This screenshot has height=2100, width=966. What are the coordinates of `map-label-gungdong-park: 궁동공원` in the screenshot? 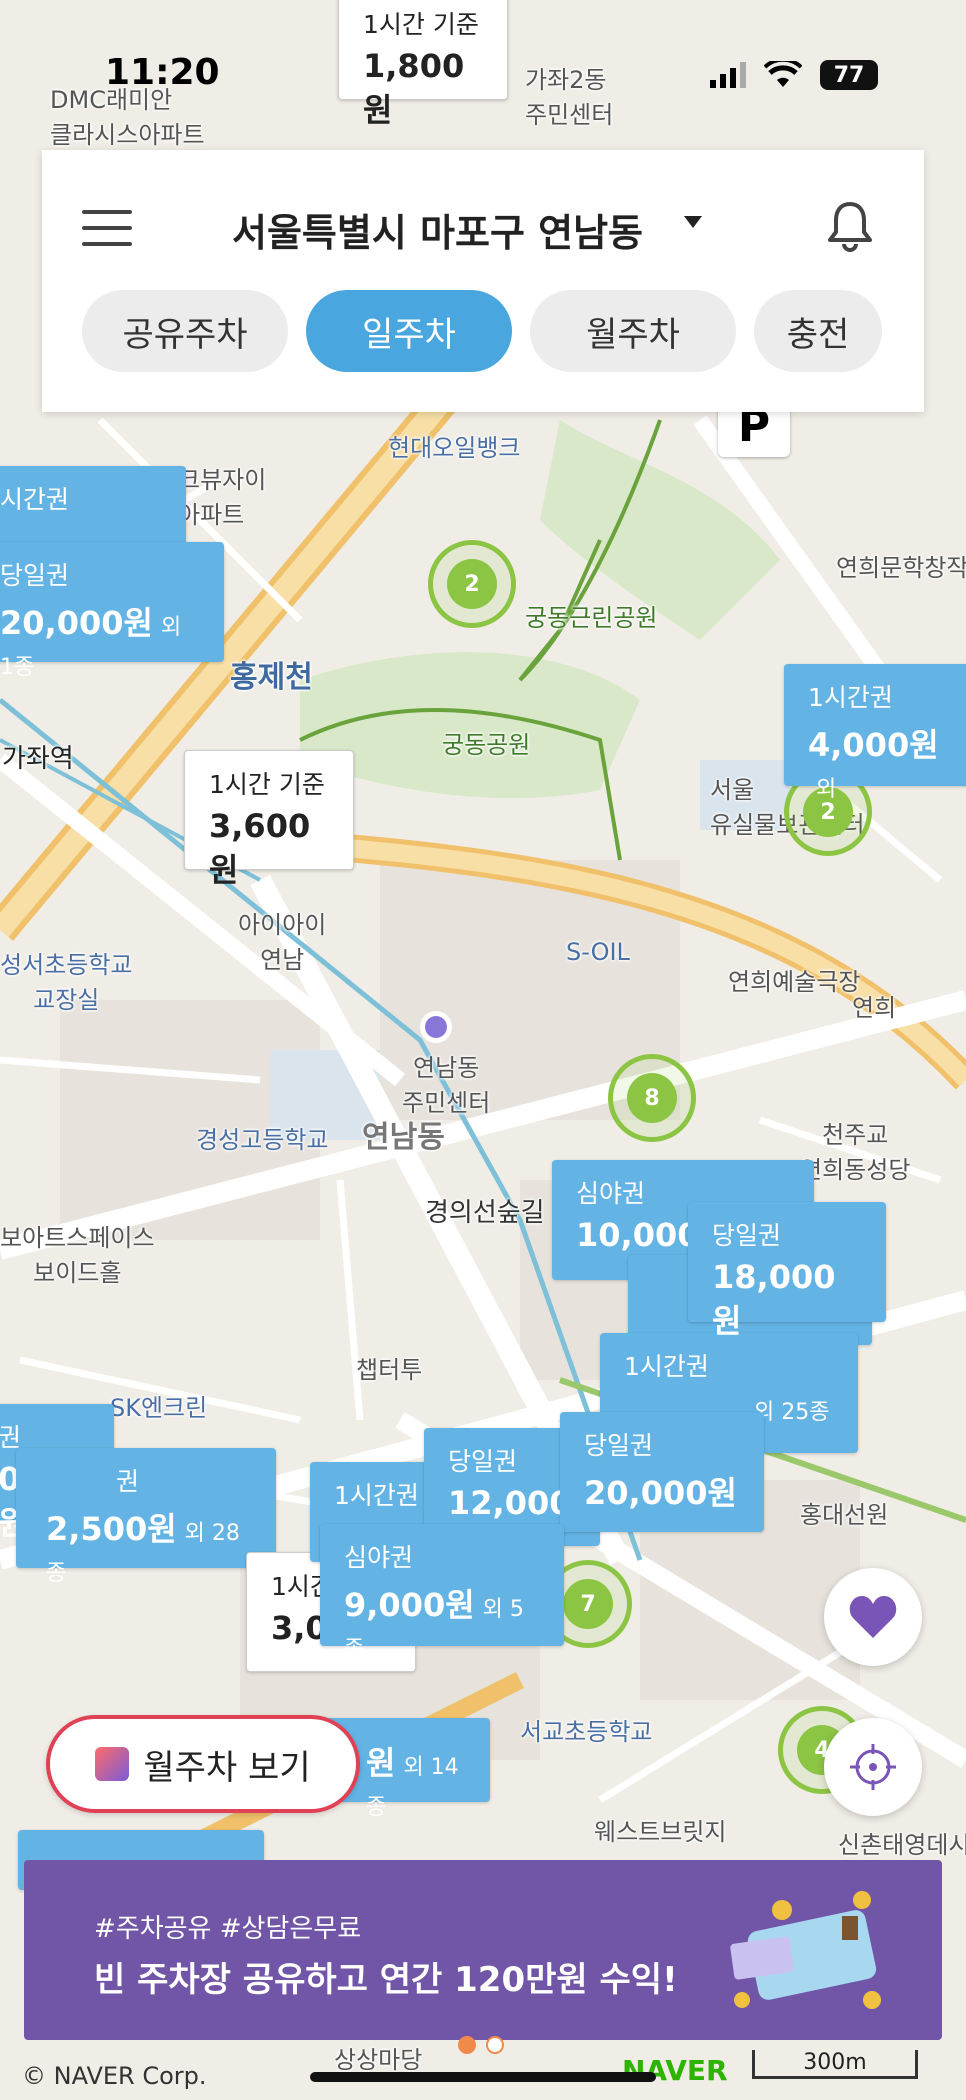 It's located at (486, 745).